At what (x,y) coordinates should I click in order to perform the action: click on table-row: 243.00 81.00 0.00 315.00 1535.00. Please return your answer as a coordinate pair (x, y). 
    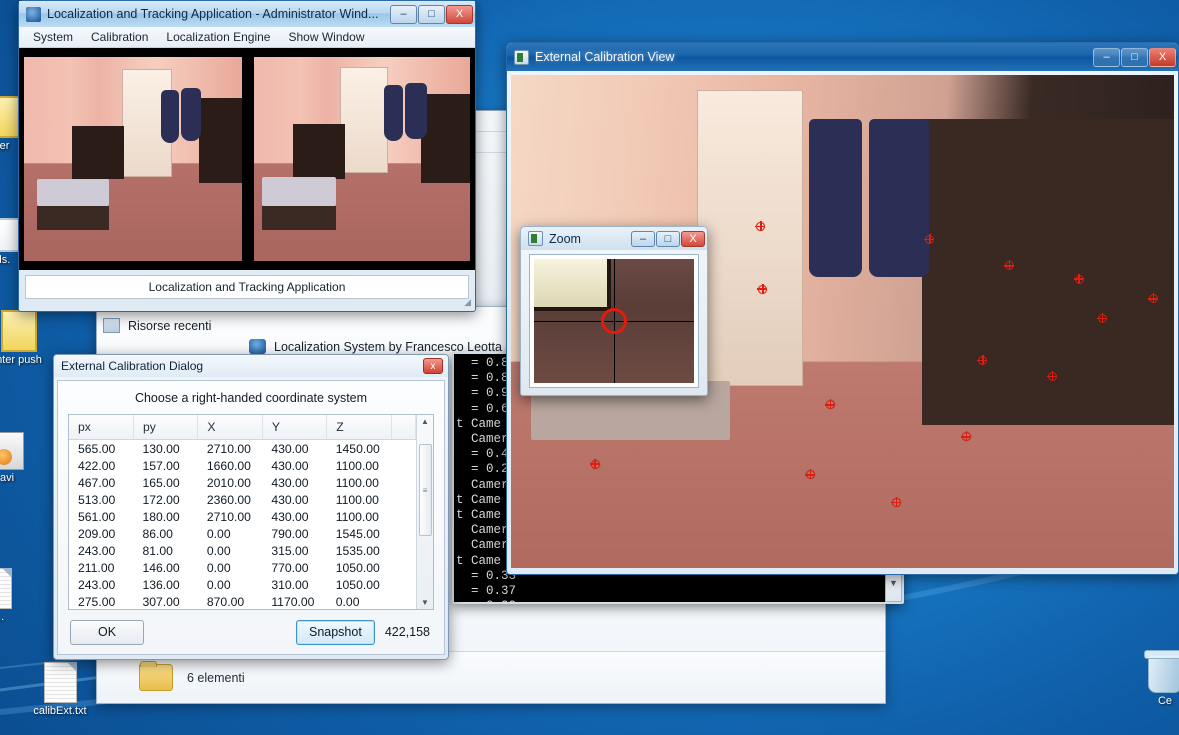
    Looking at the image, I should click on (242, 550).